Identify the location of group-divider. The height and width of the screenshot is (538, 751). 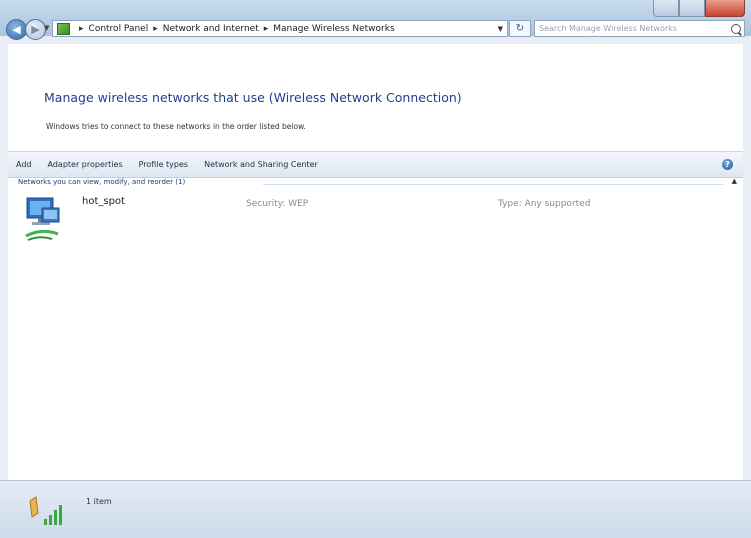
(493, 184).